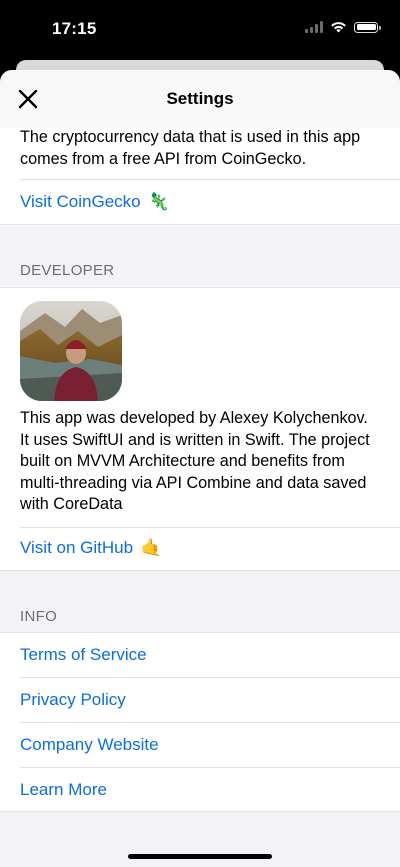  What do you see at coordinates (314, 27) in the screenshot?
I see `cellular-signal-icon` at bounding box center [314, 27].